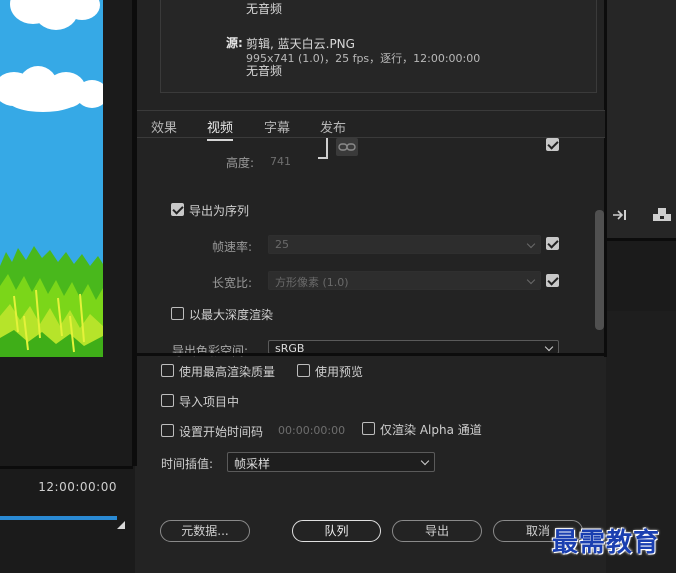 The image size is (676, 573). I want to click on export-as-sequence-checkbox, so click(177, 209).